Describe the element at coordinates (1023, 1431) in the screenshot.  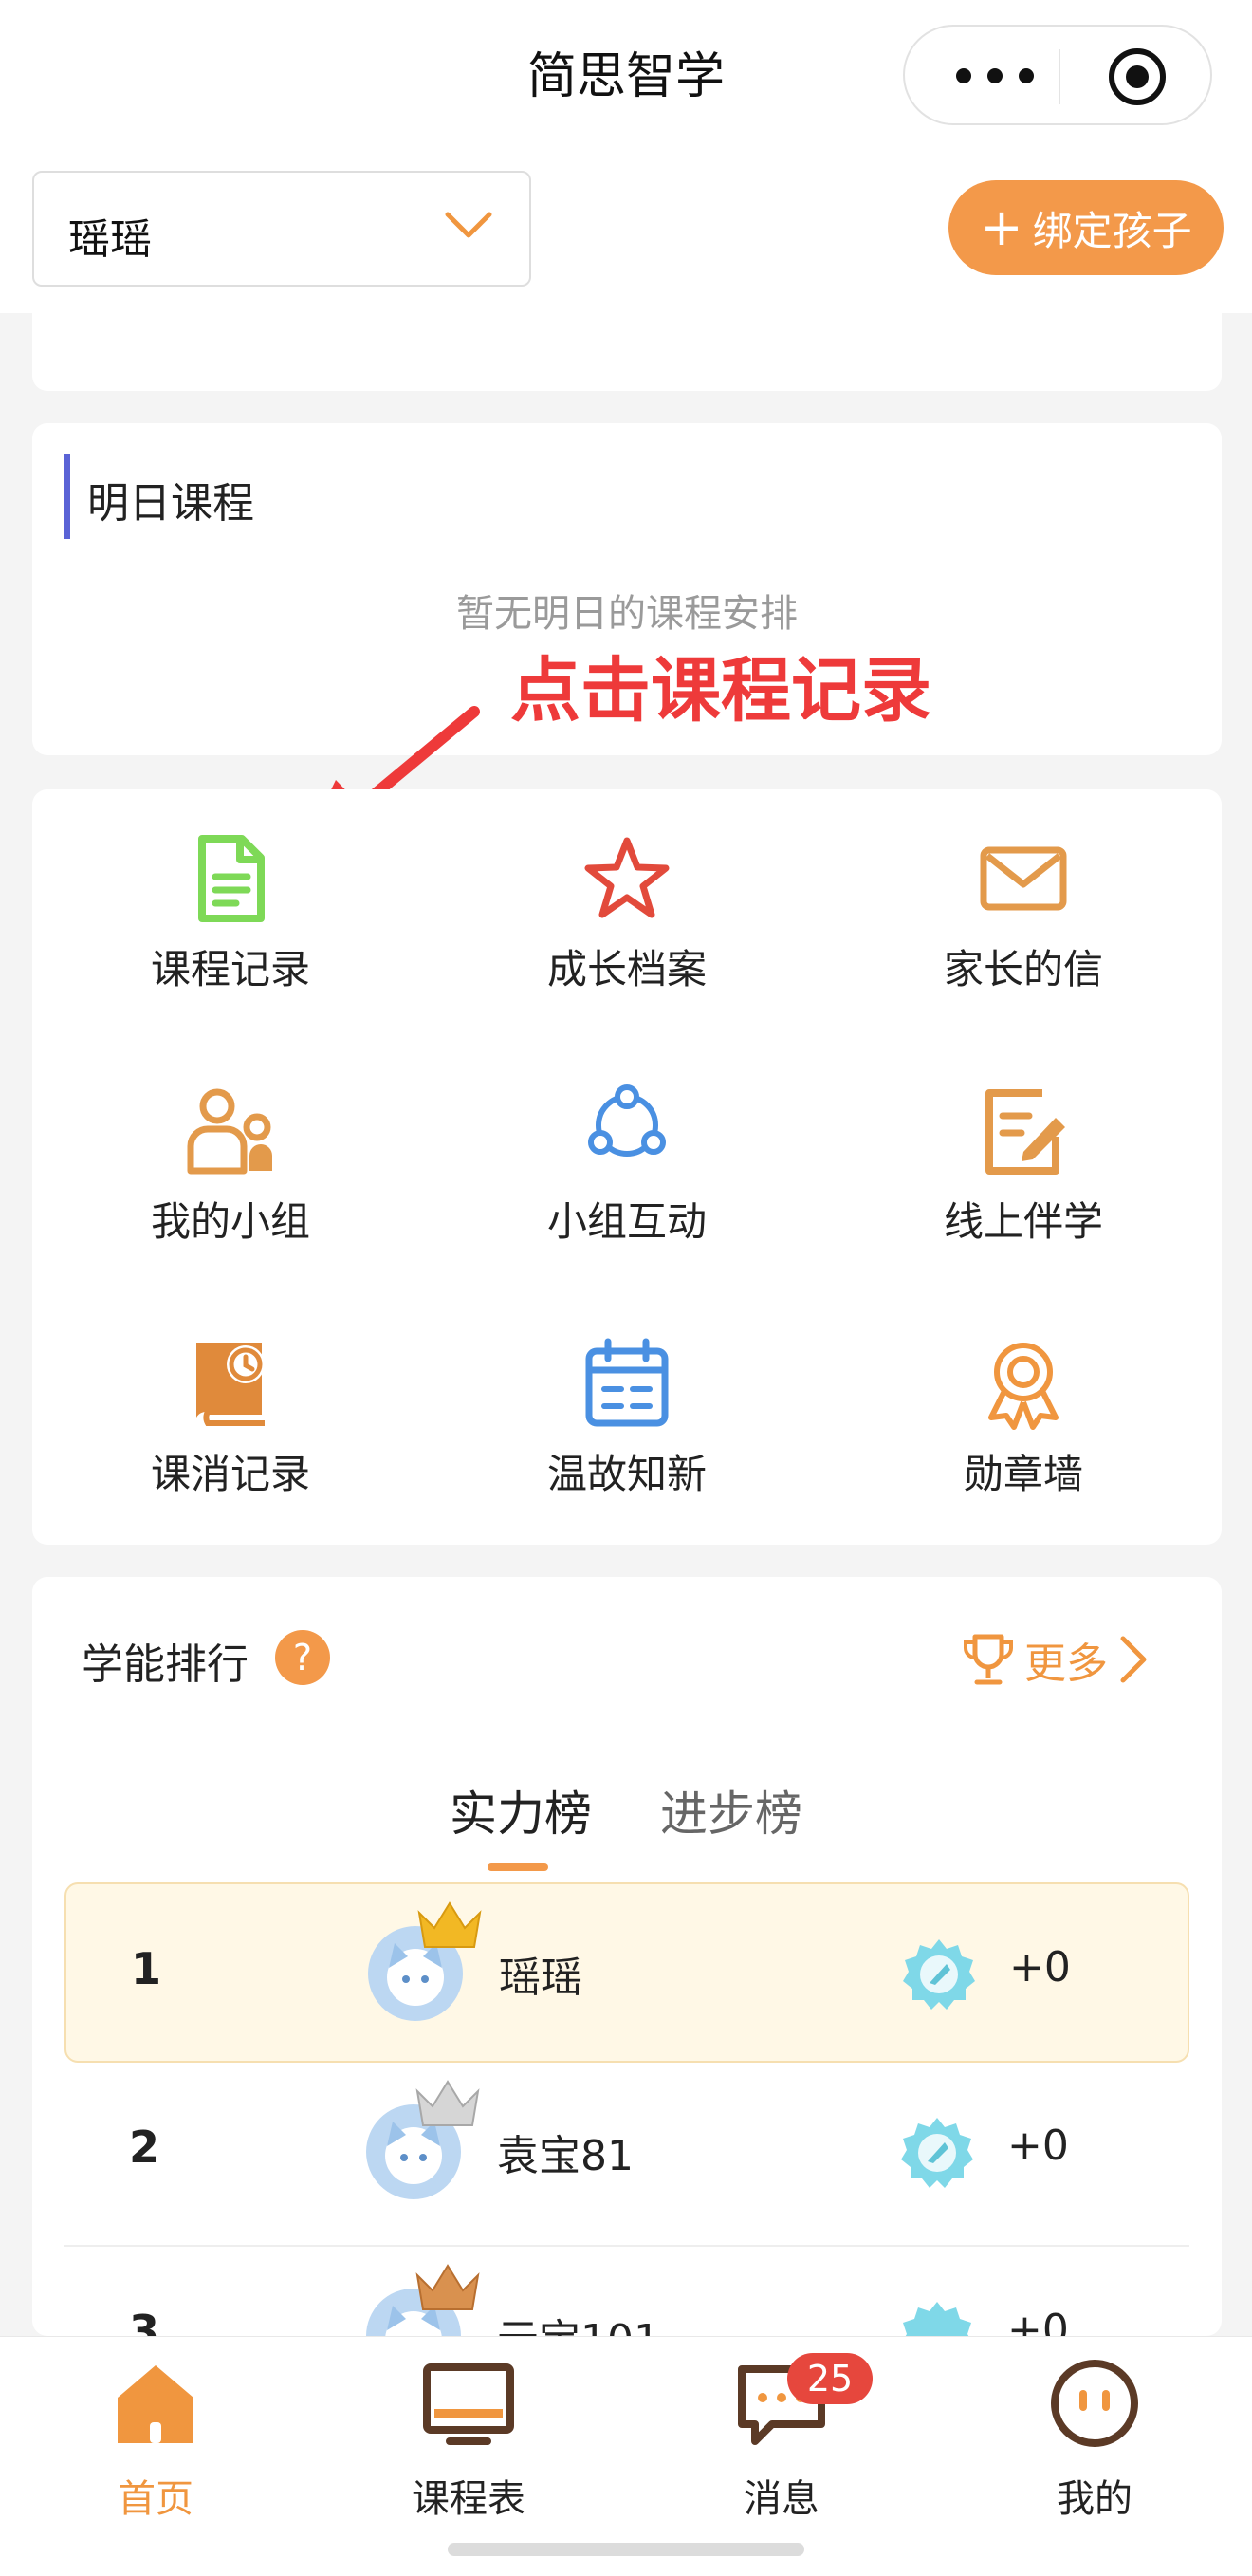
I see `grid-item-medal-wall: 勋章墙` at that location.